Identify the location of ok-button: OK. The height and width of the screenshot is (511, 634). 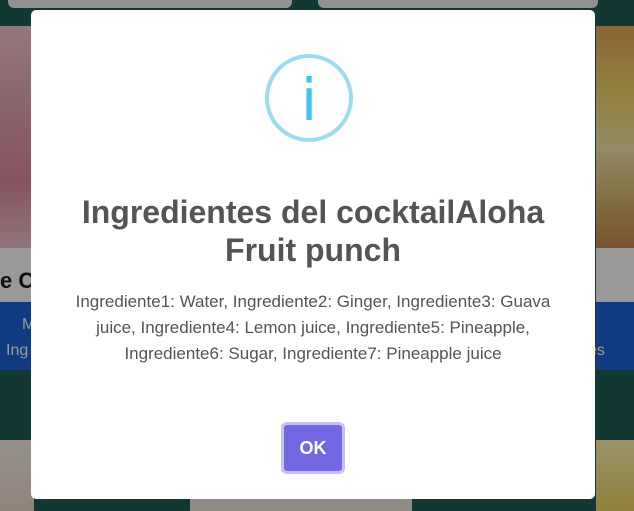
(313, 448).